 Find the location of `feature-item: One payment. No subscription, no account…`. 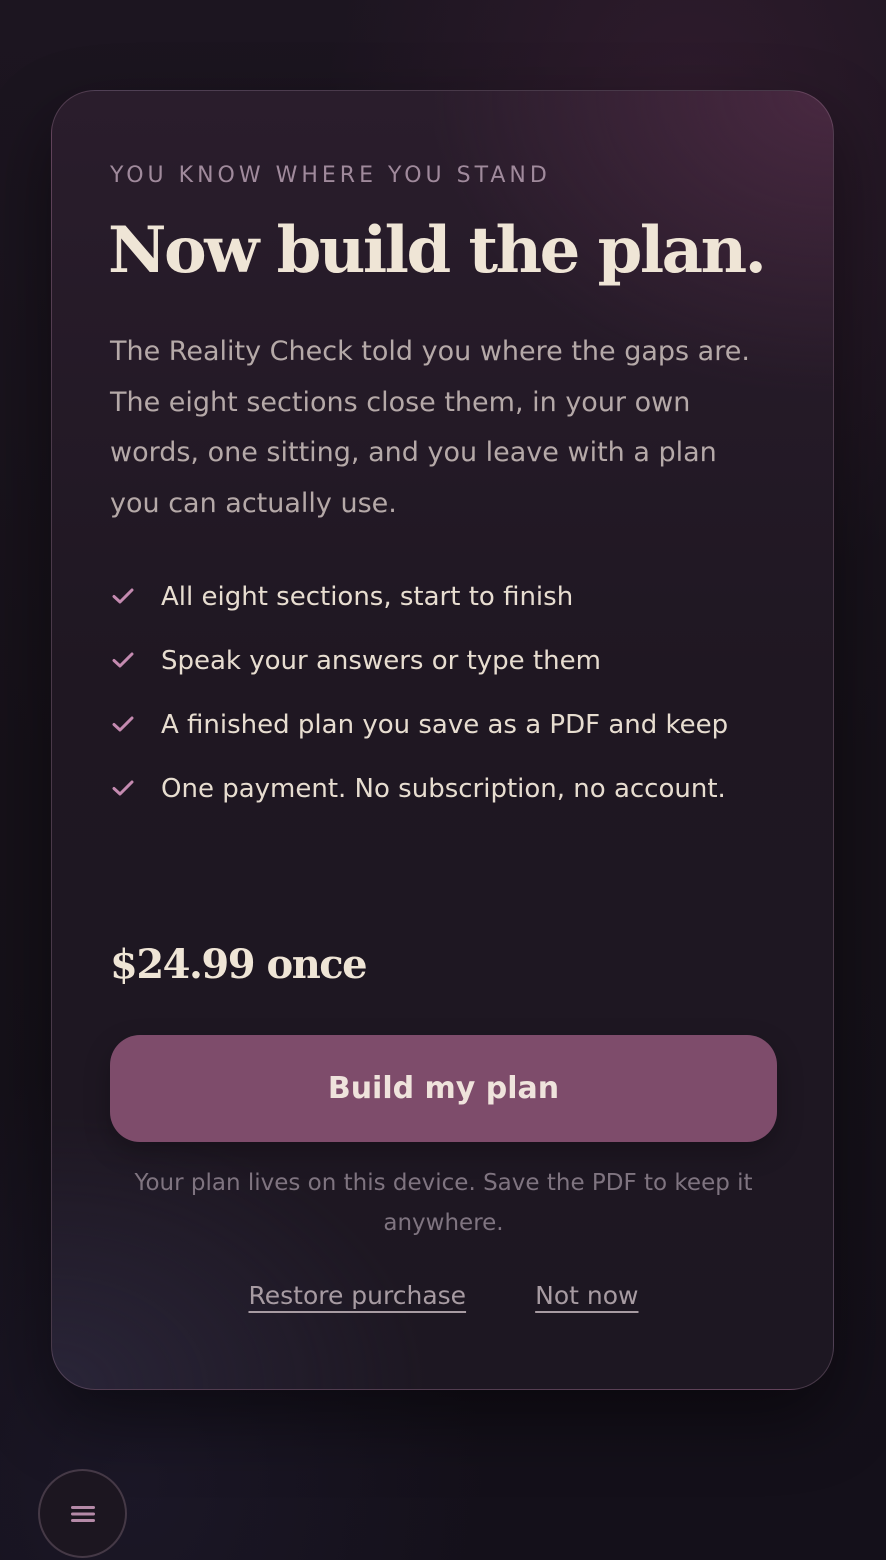

feature-item: One payment. No subscription, no account… is located at coordinates (430, 789).